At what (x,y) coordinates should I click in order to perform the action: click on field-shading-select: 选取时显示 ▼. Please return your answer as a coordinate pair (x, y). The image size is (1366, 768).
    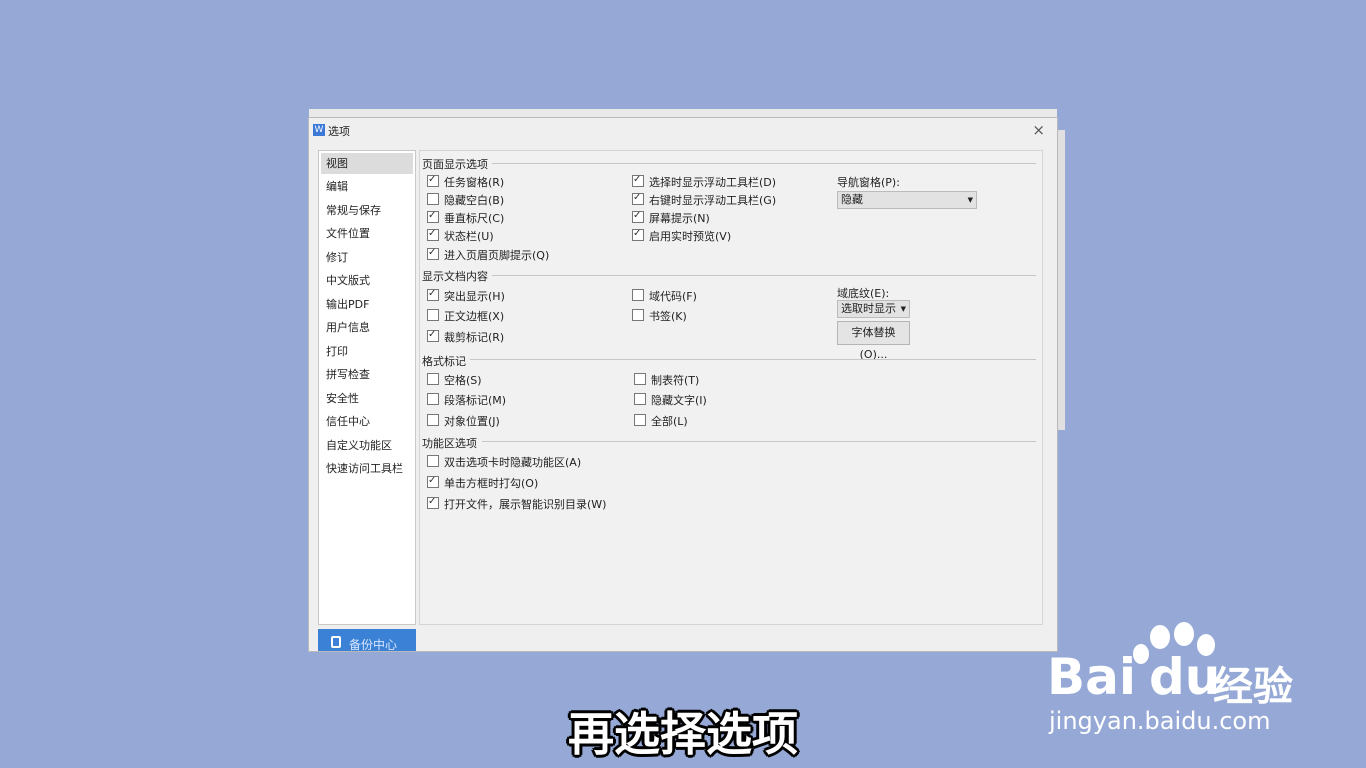
    Looking at the image, I should click on (873, 309).